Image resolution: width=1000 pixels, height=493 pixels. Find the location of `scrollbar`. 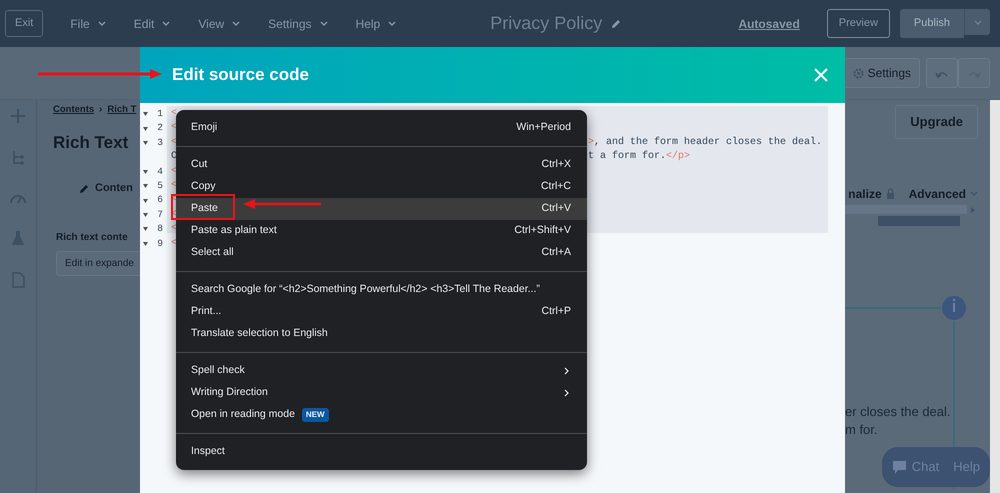

scrollbar is located at coordinates (995, 296).